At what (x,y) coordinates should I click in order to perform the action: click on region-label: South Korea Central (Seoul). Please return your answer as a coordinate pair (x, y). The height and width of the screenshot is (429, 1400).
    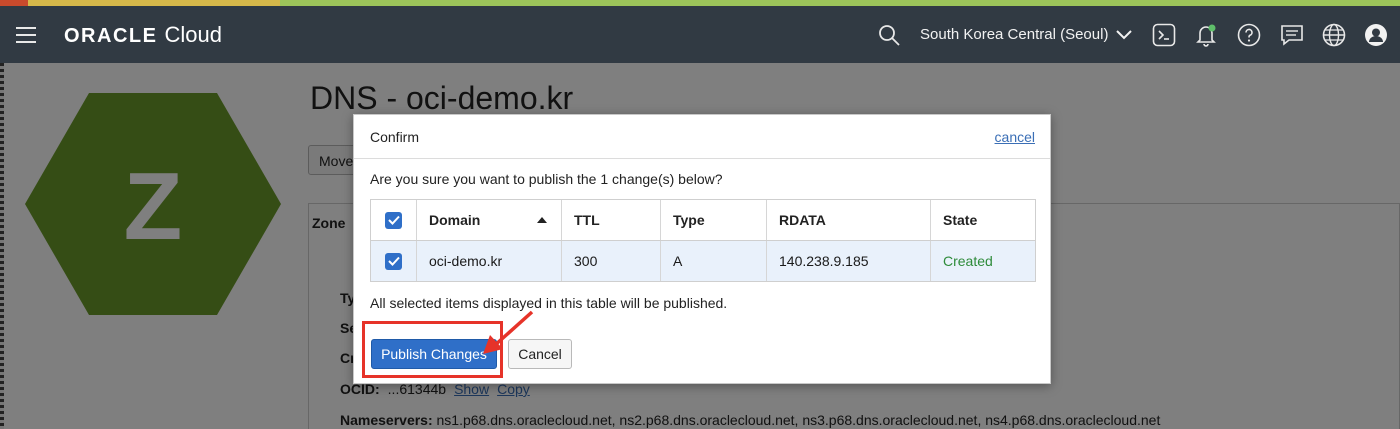
    Looking at the image, I should click on (1014, 34).